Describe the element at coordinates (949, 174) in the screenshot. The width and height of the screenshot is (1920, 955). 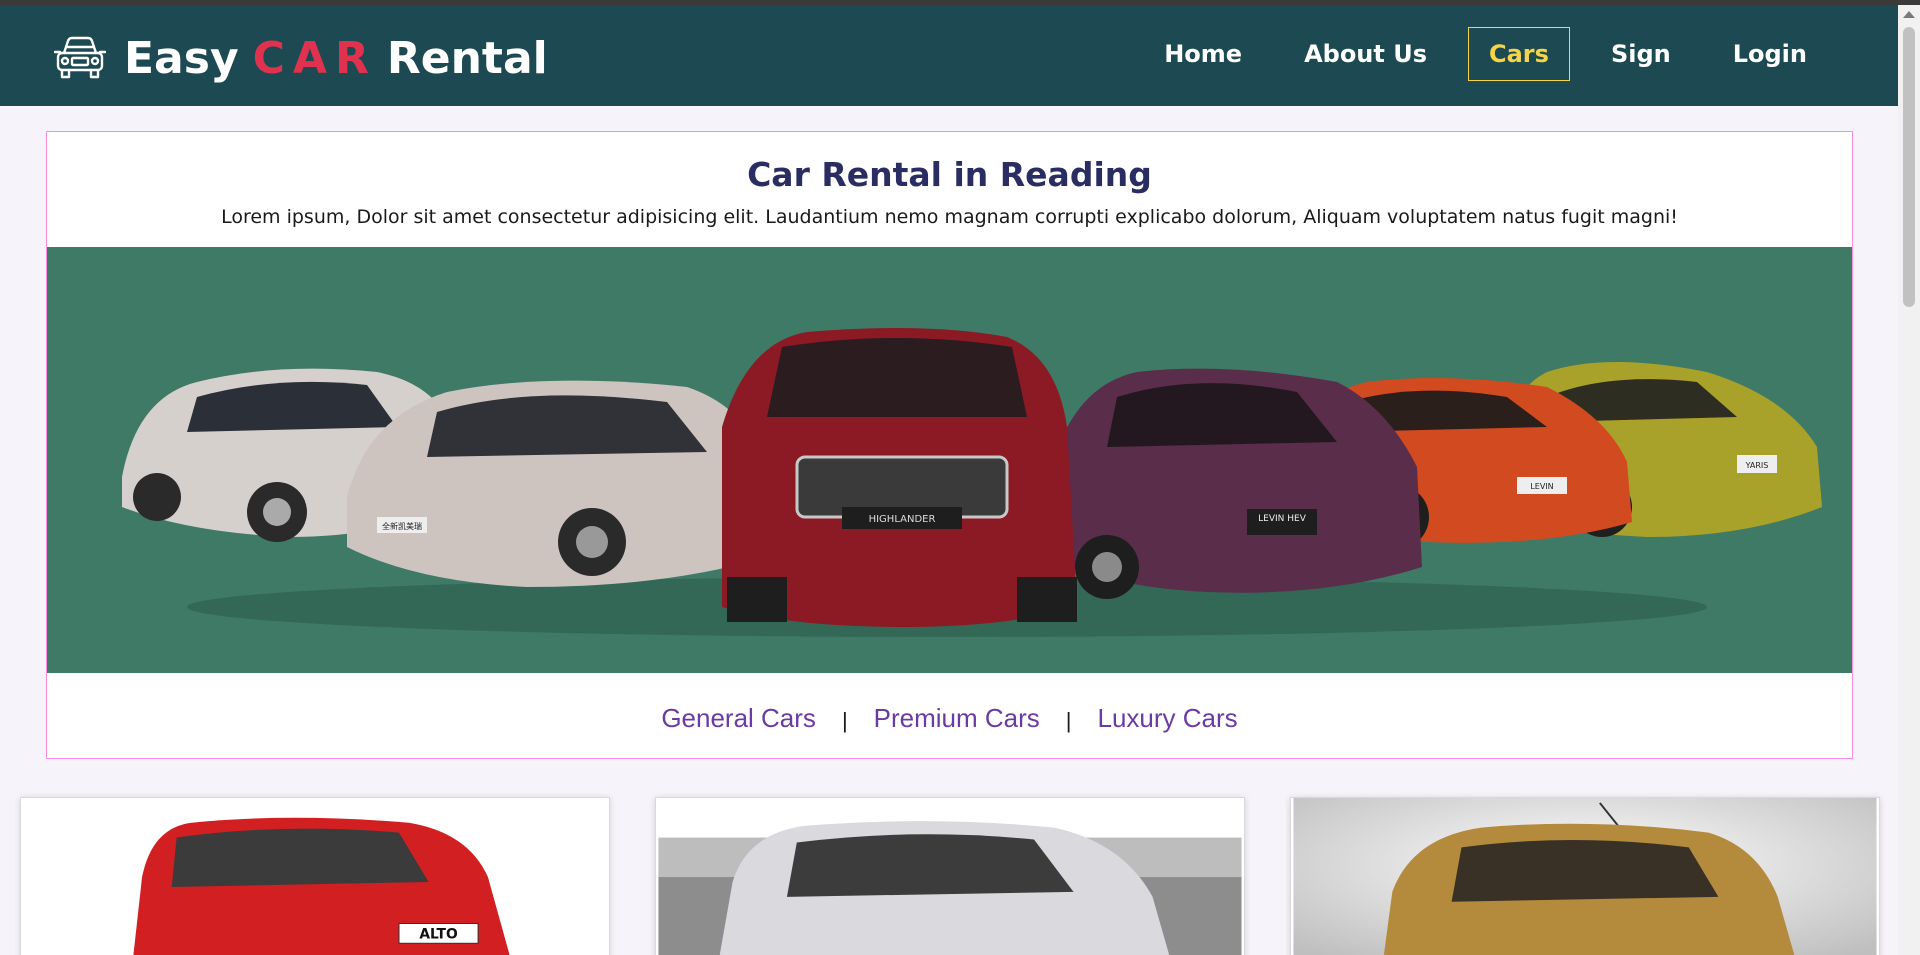
I see `hero-title: Car Rental in Reading` at that location.